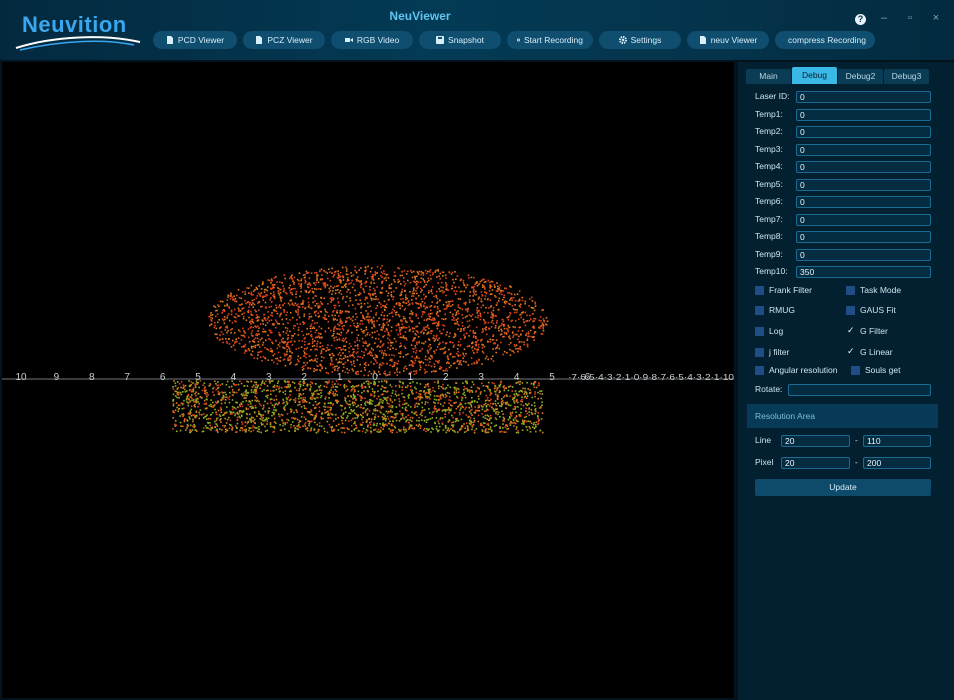 This screenshot has width=954, height=700. What do you see at coordinates (884, 18) in the screenshot?
I see `minimize-button: –` at bounding box center [884, 18].